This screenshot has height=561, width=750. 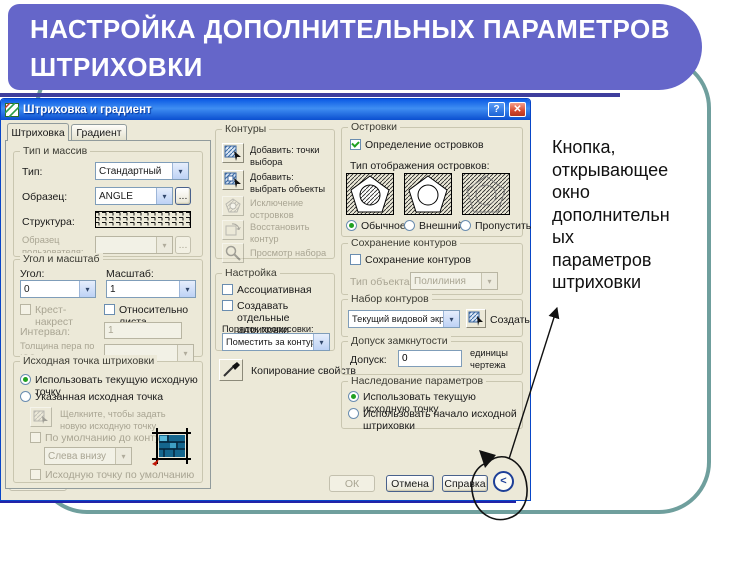 I want to click on boundary-set-select: Текущий видовой экран ▾, so click(x=404, y=319).